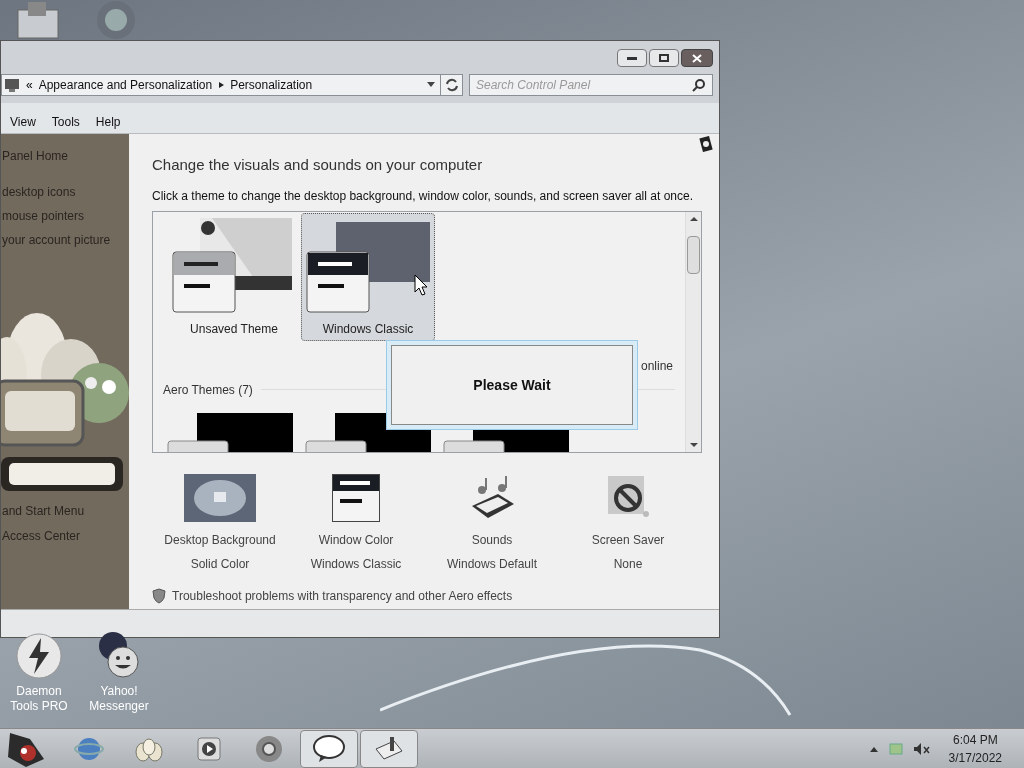 The image size is (1024, 768). I want to click on cursor-icon, so click(421, 285).